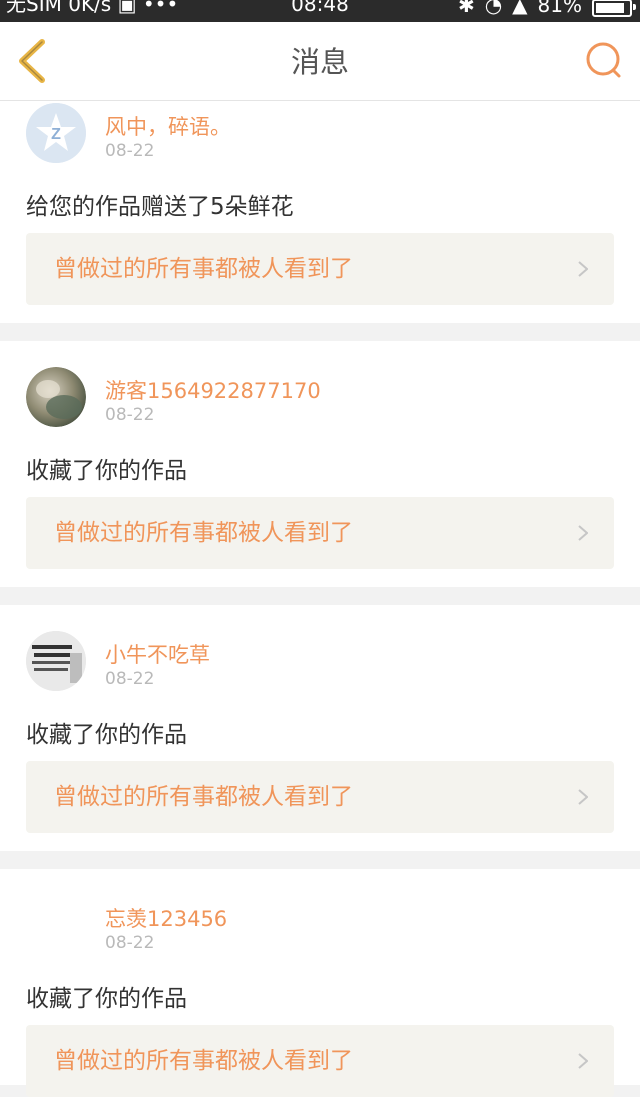  What do you see at coordinates (466, 8) in the screenshot?
I see `bluetooth-icon: ✱` at bounding box center [466, 8].